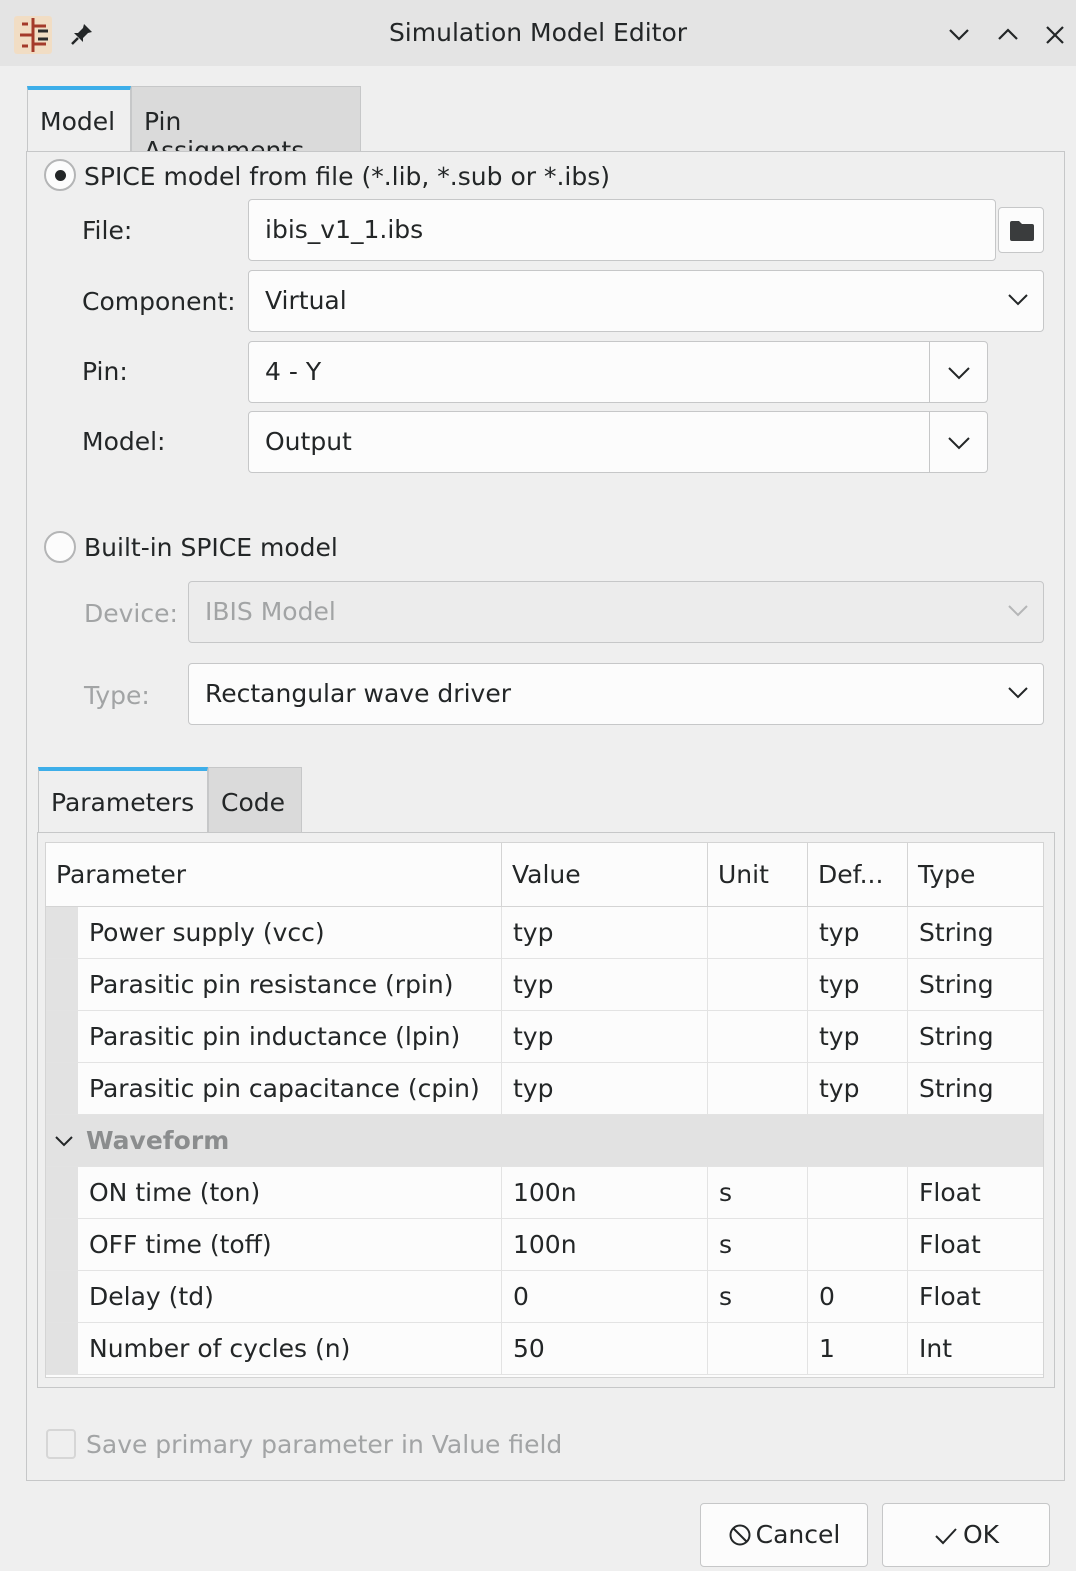  What do you see at coordinates (60, 547) in the screenshot?
I see `builtin-model-radio` at bounding box center [60, 547].